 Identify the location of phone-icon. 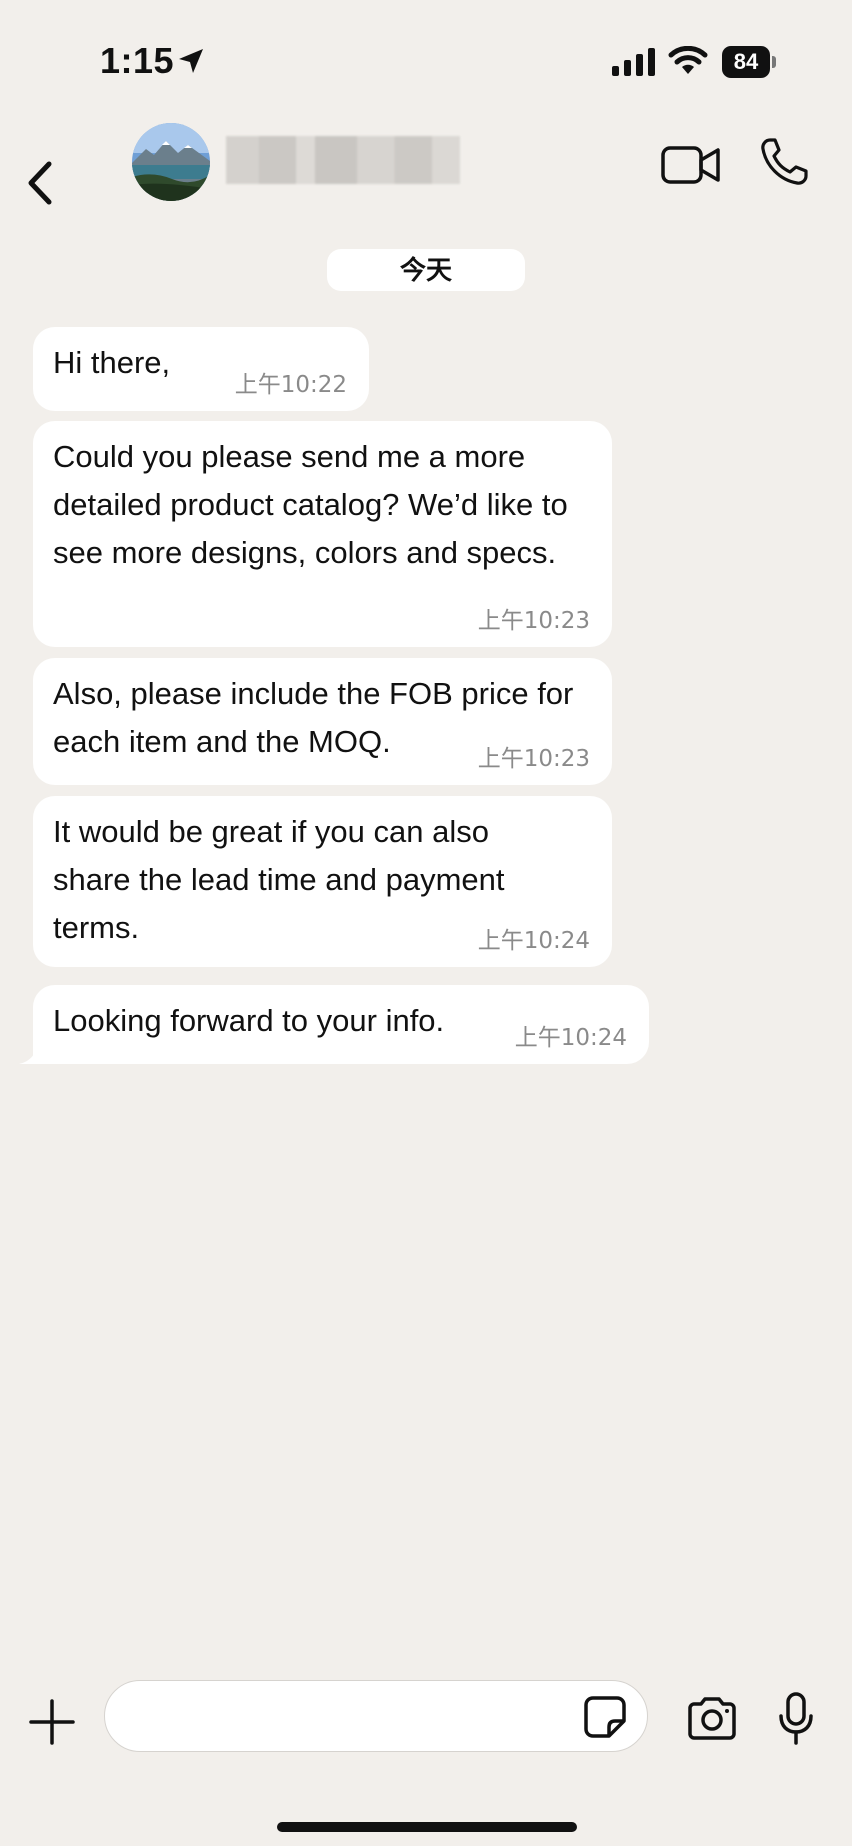
(784, 161).